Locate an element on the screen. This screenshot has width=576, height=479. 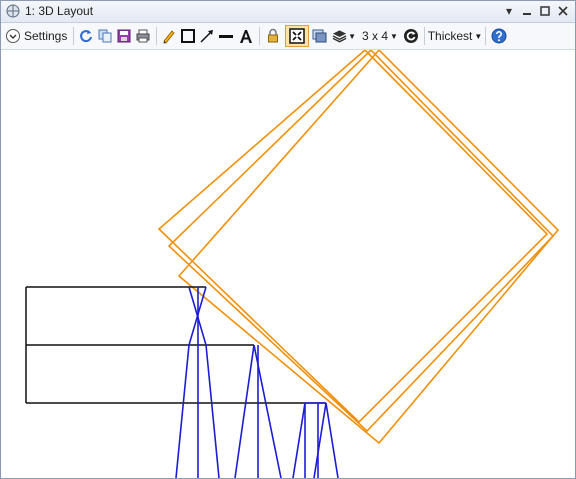
configuration-label: 3 x 4 is located at coordinates (375, 36).